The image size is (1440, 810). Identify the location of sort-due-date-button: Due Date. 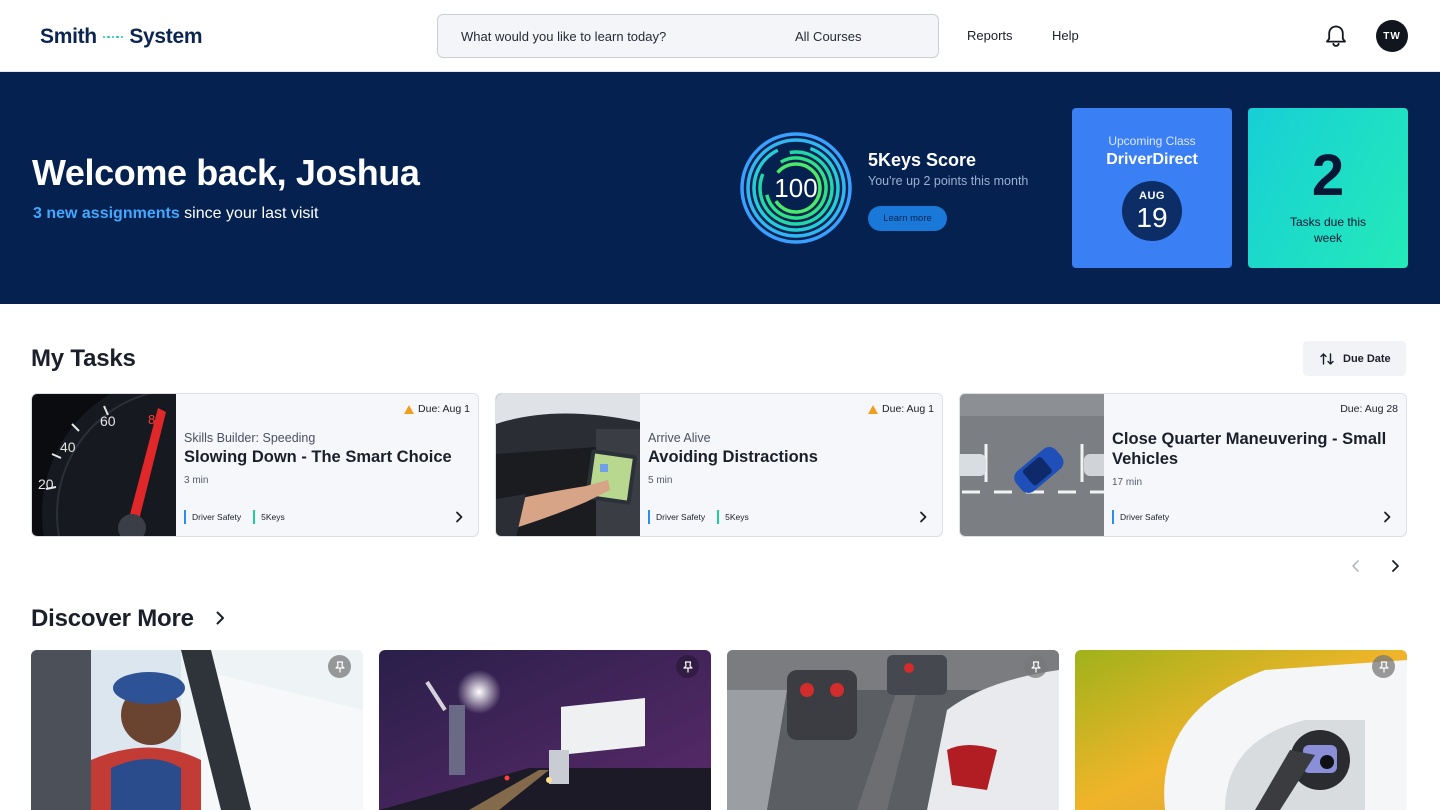
(1354, 358).